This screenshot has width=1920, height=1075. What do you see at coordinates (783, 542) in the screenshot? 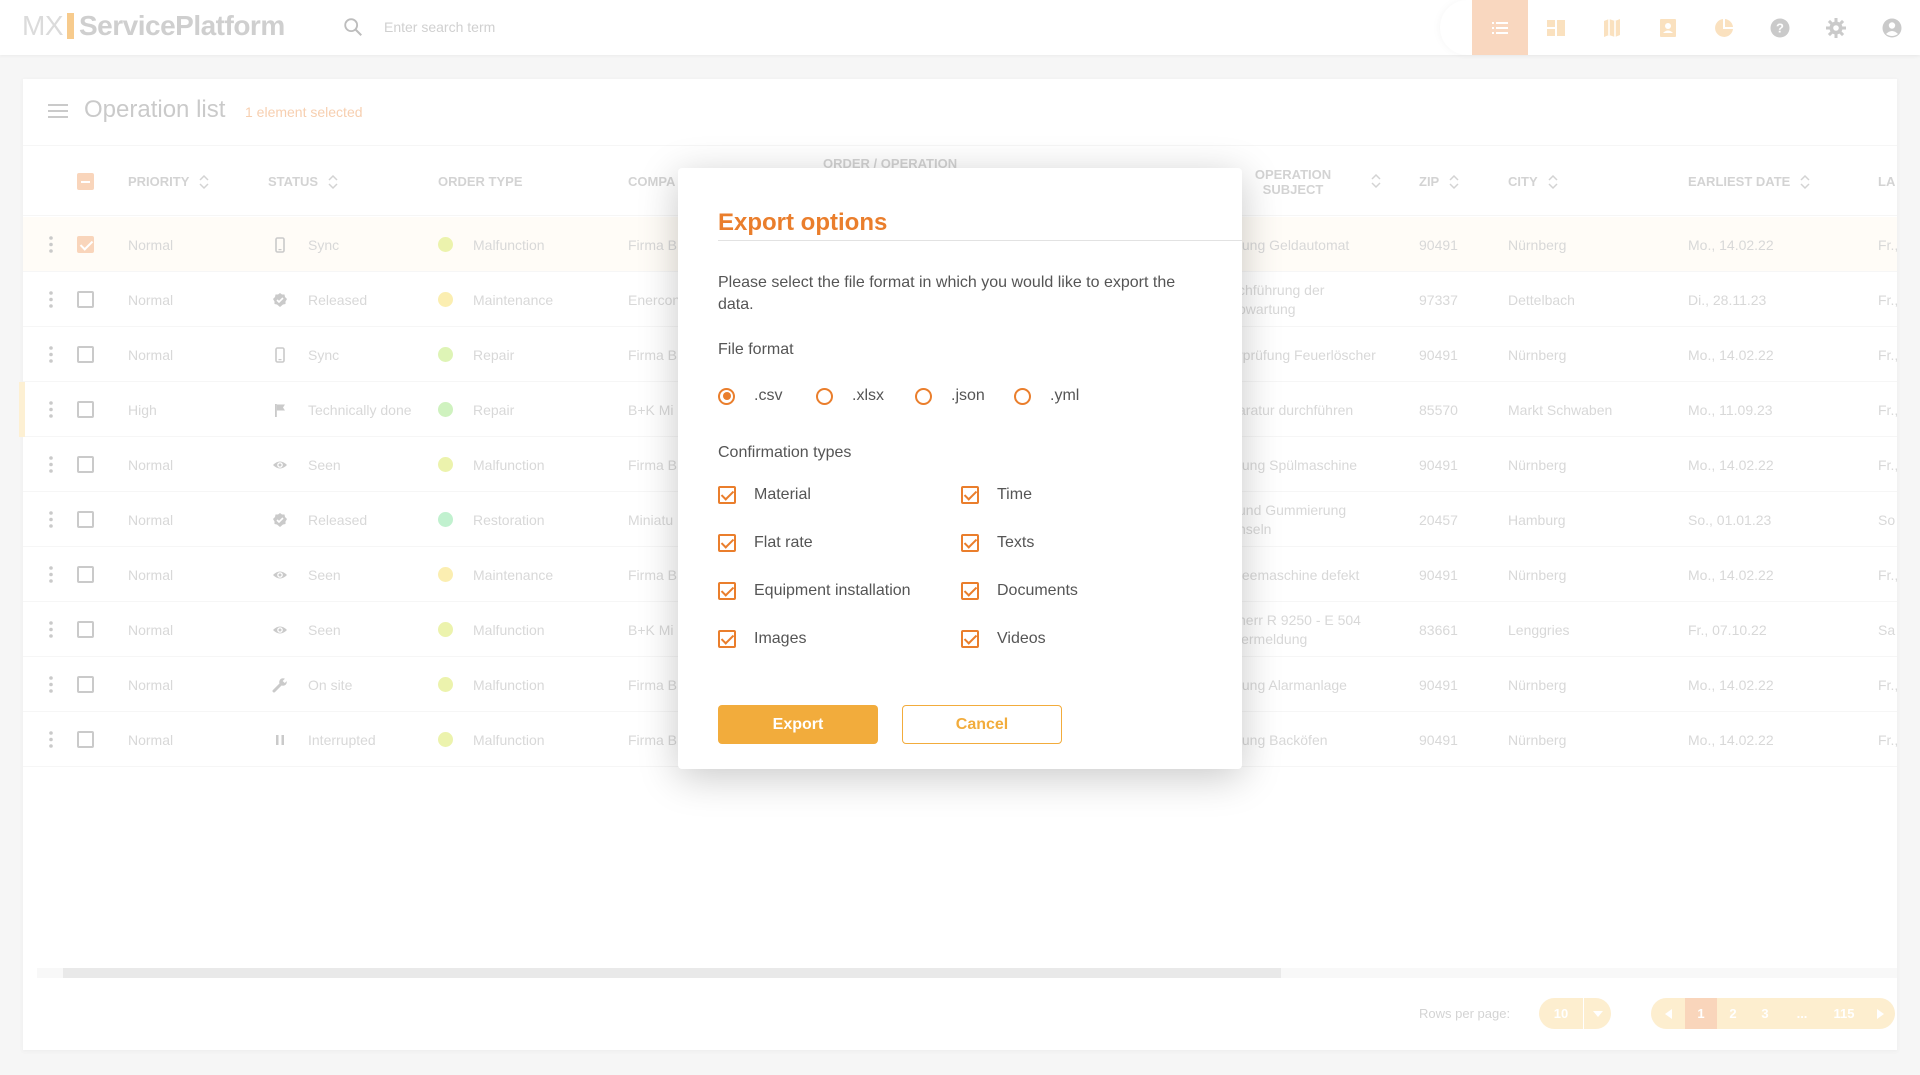
I see `checkbox-label: Flat rate` at bounding box center [783, 542].